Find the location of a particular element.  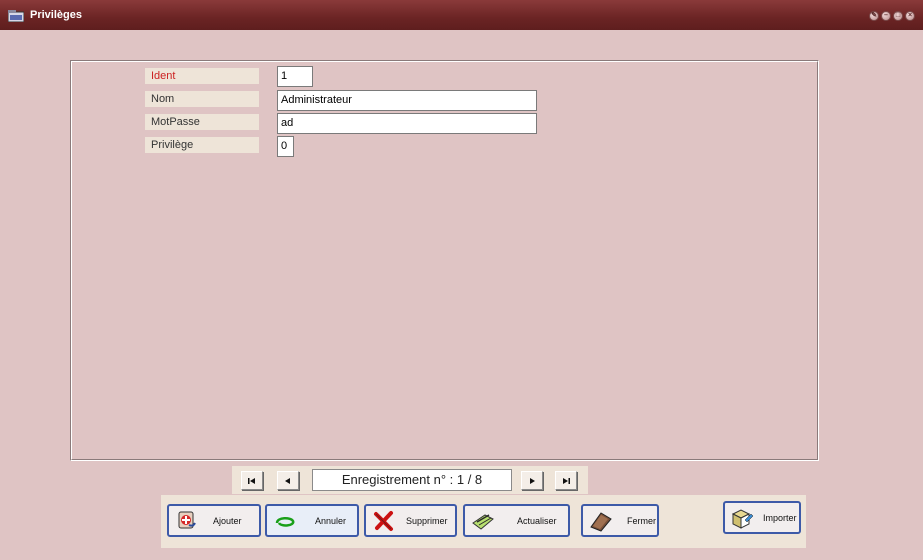

previous-record-icon is located at coordinates (287, 481).